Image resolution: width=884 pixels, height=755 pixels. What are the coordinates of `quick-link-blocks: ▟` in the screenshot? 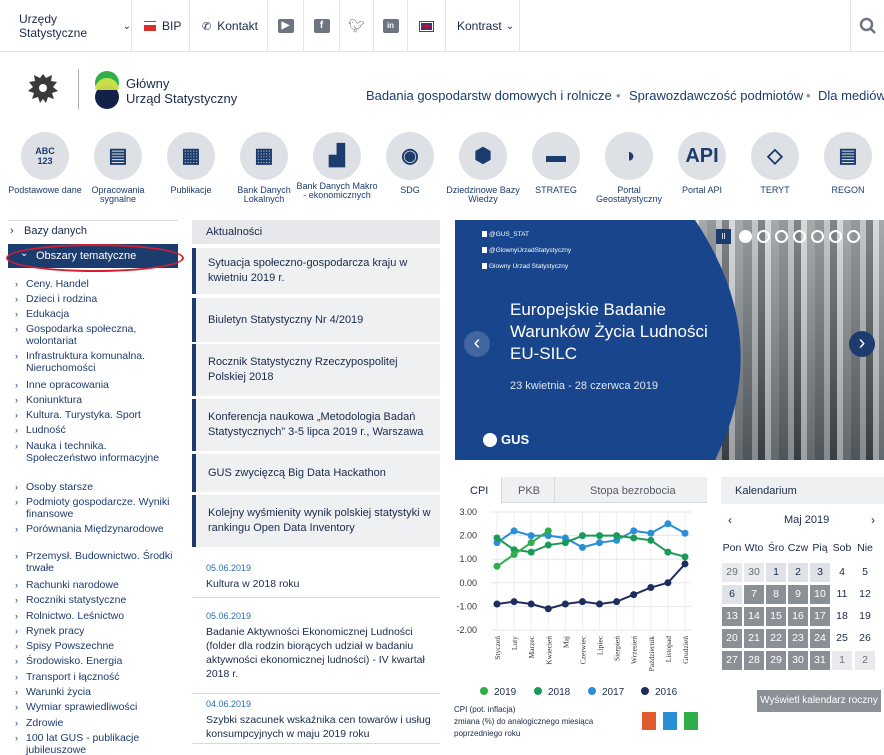 It's located at (337, 156).